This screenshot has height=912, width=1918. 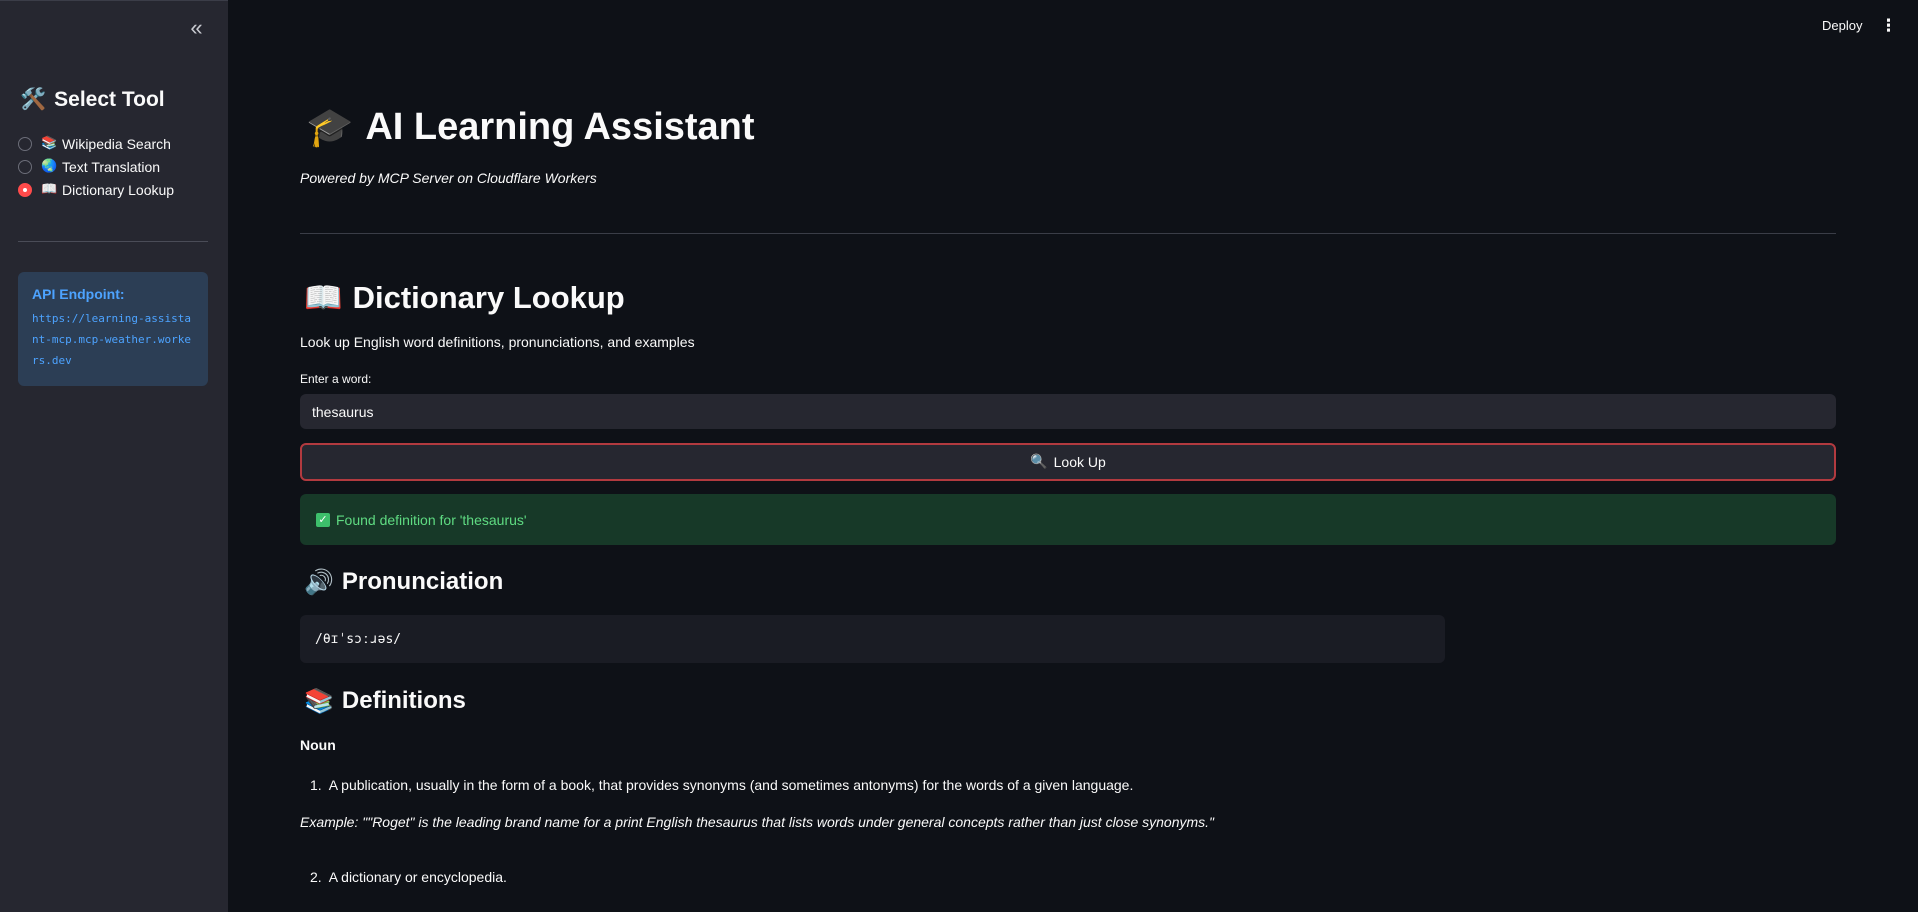 I want to click on definitions-heading: 📚 Definitions, so click(x=385, y=701).